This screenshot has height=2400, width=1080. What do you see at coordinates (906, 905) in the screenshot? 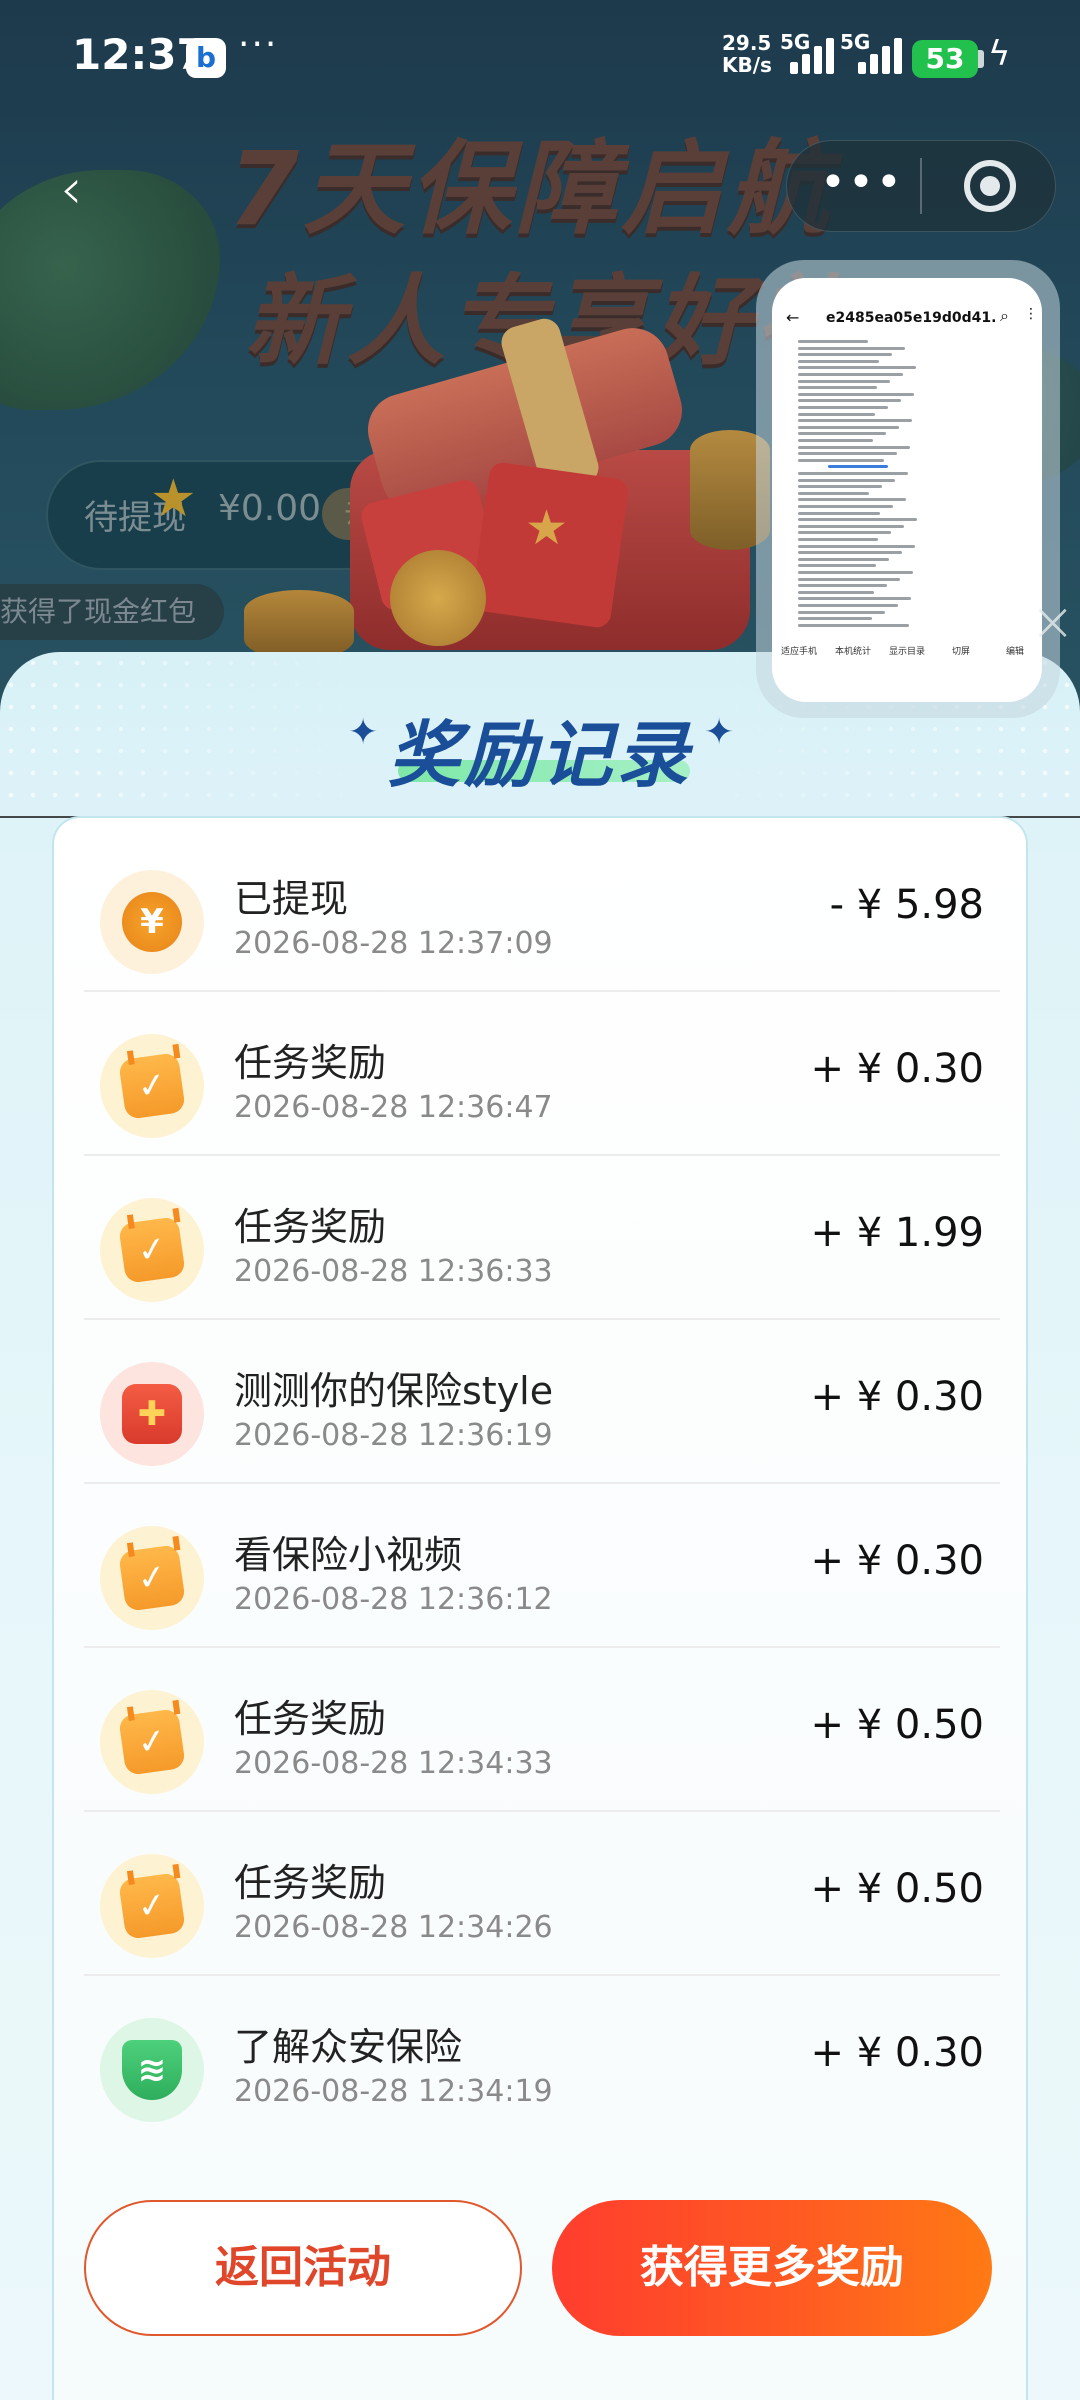
I see `record-amount: - ¥ 5.98` at bounding box center [906, 905].